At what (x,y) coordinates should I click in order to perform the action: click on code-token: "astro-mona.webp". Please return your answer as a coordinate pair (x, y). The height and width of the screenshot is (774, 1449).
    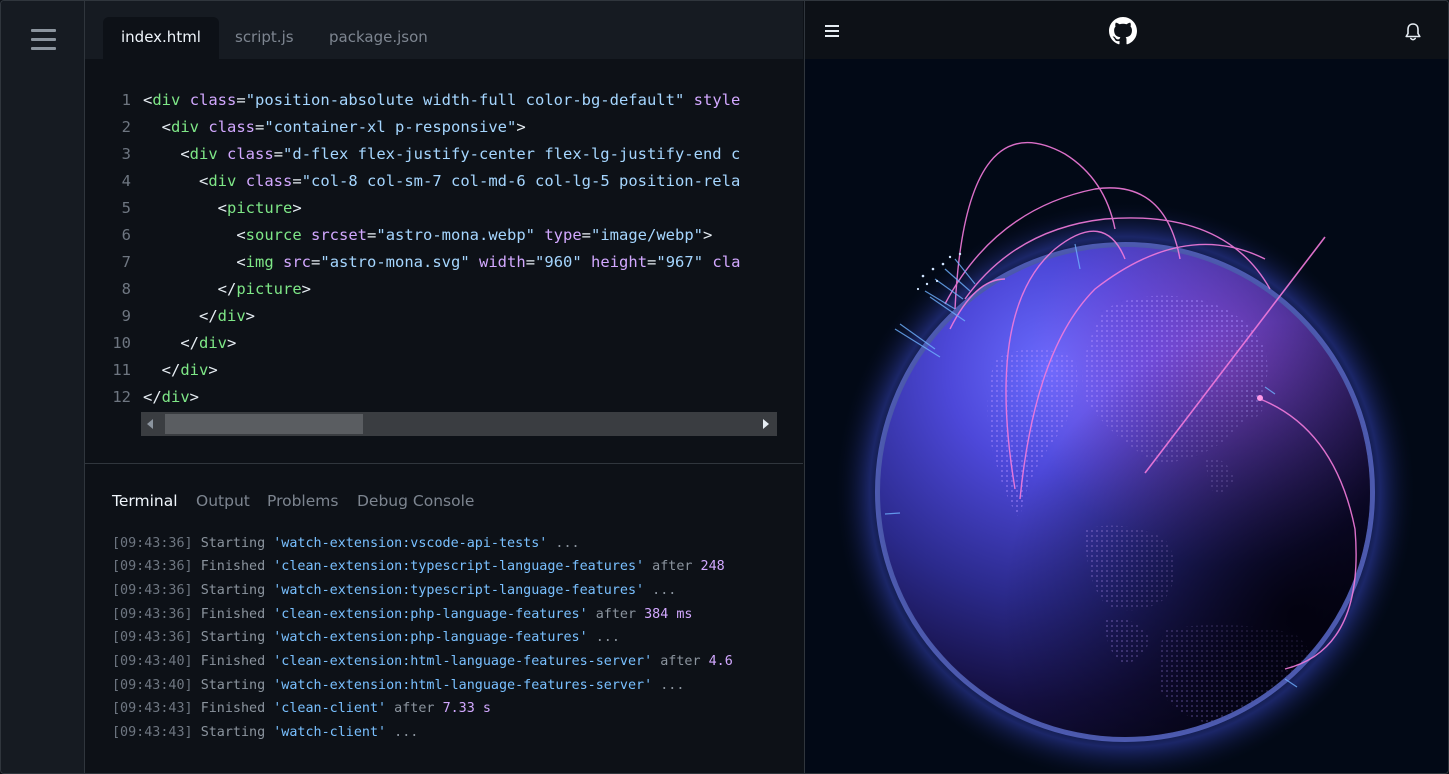
    Looking at the image, I should click on (455, 235).